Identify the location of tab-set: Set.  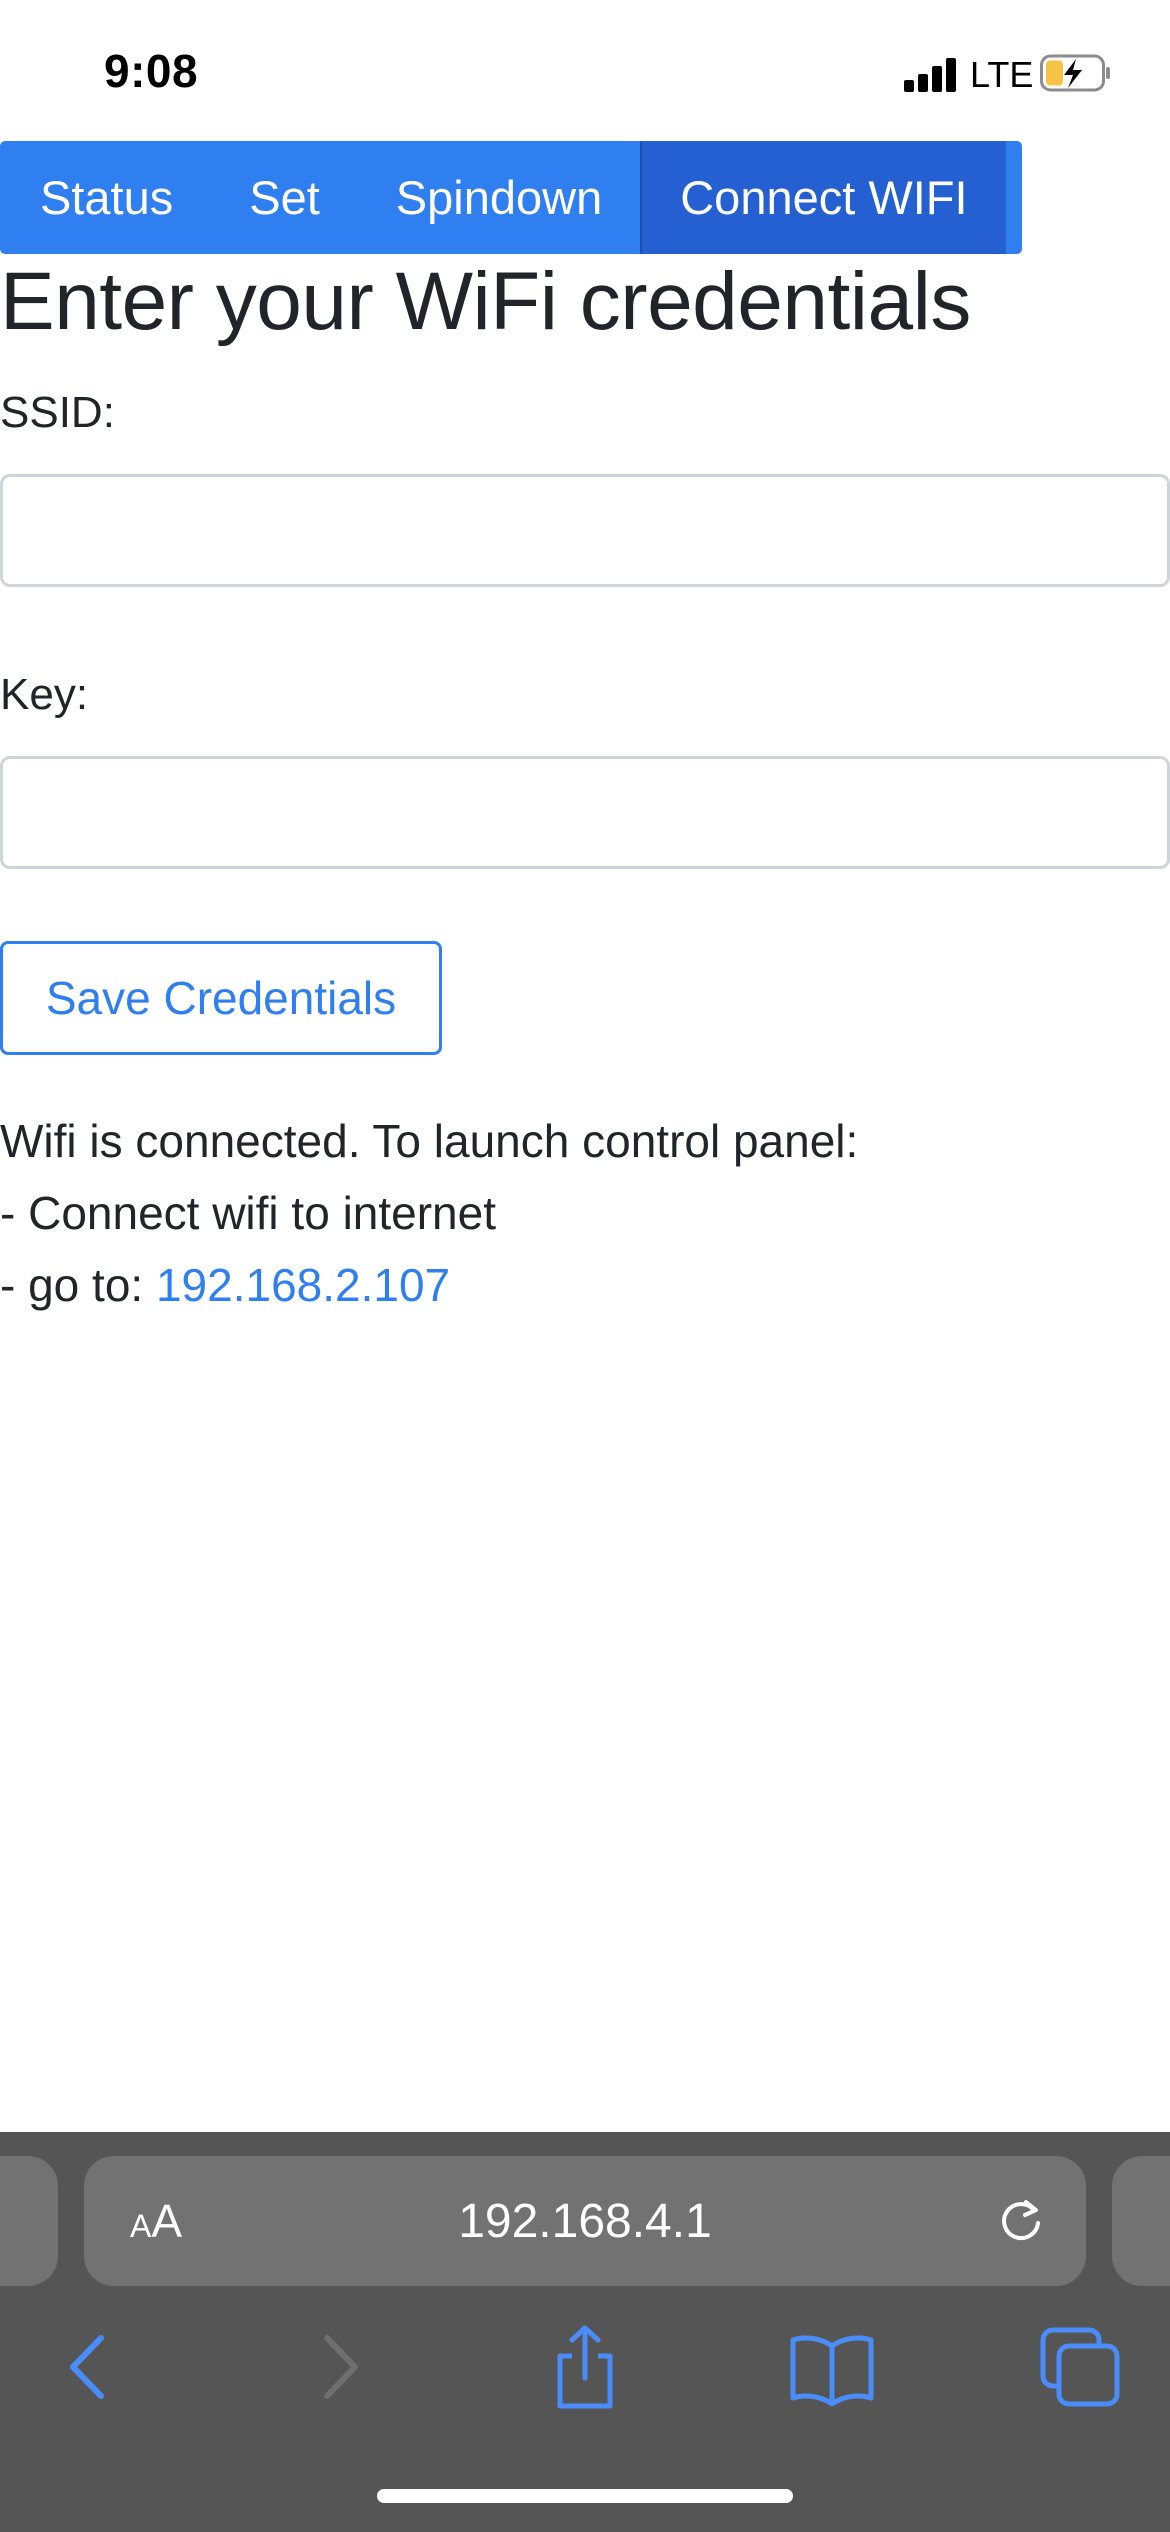
(284, 197).